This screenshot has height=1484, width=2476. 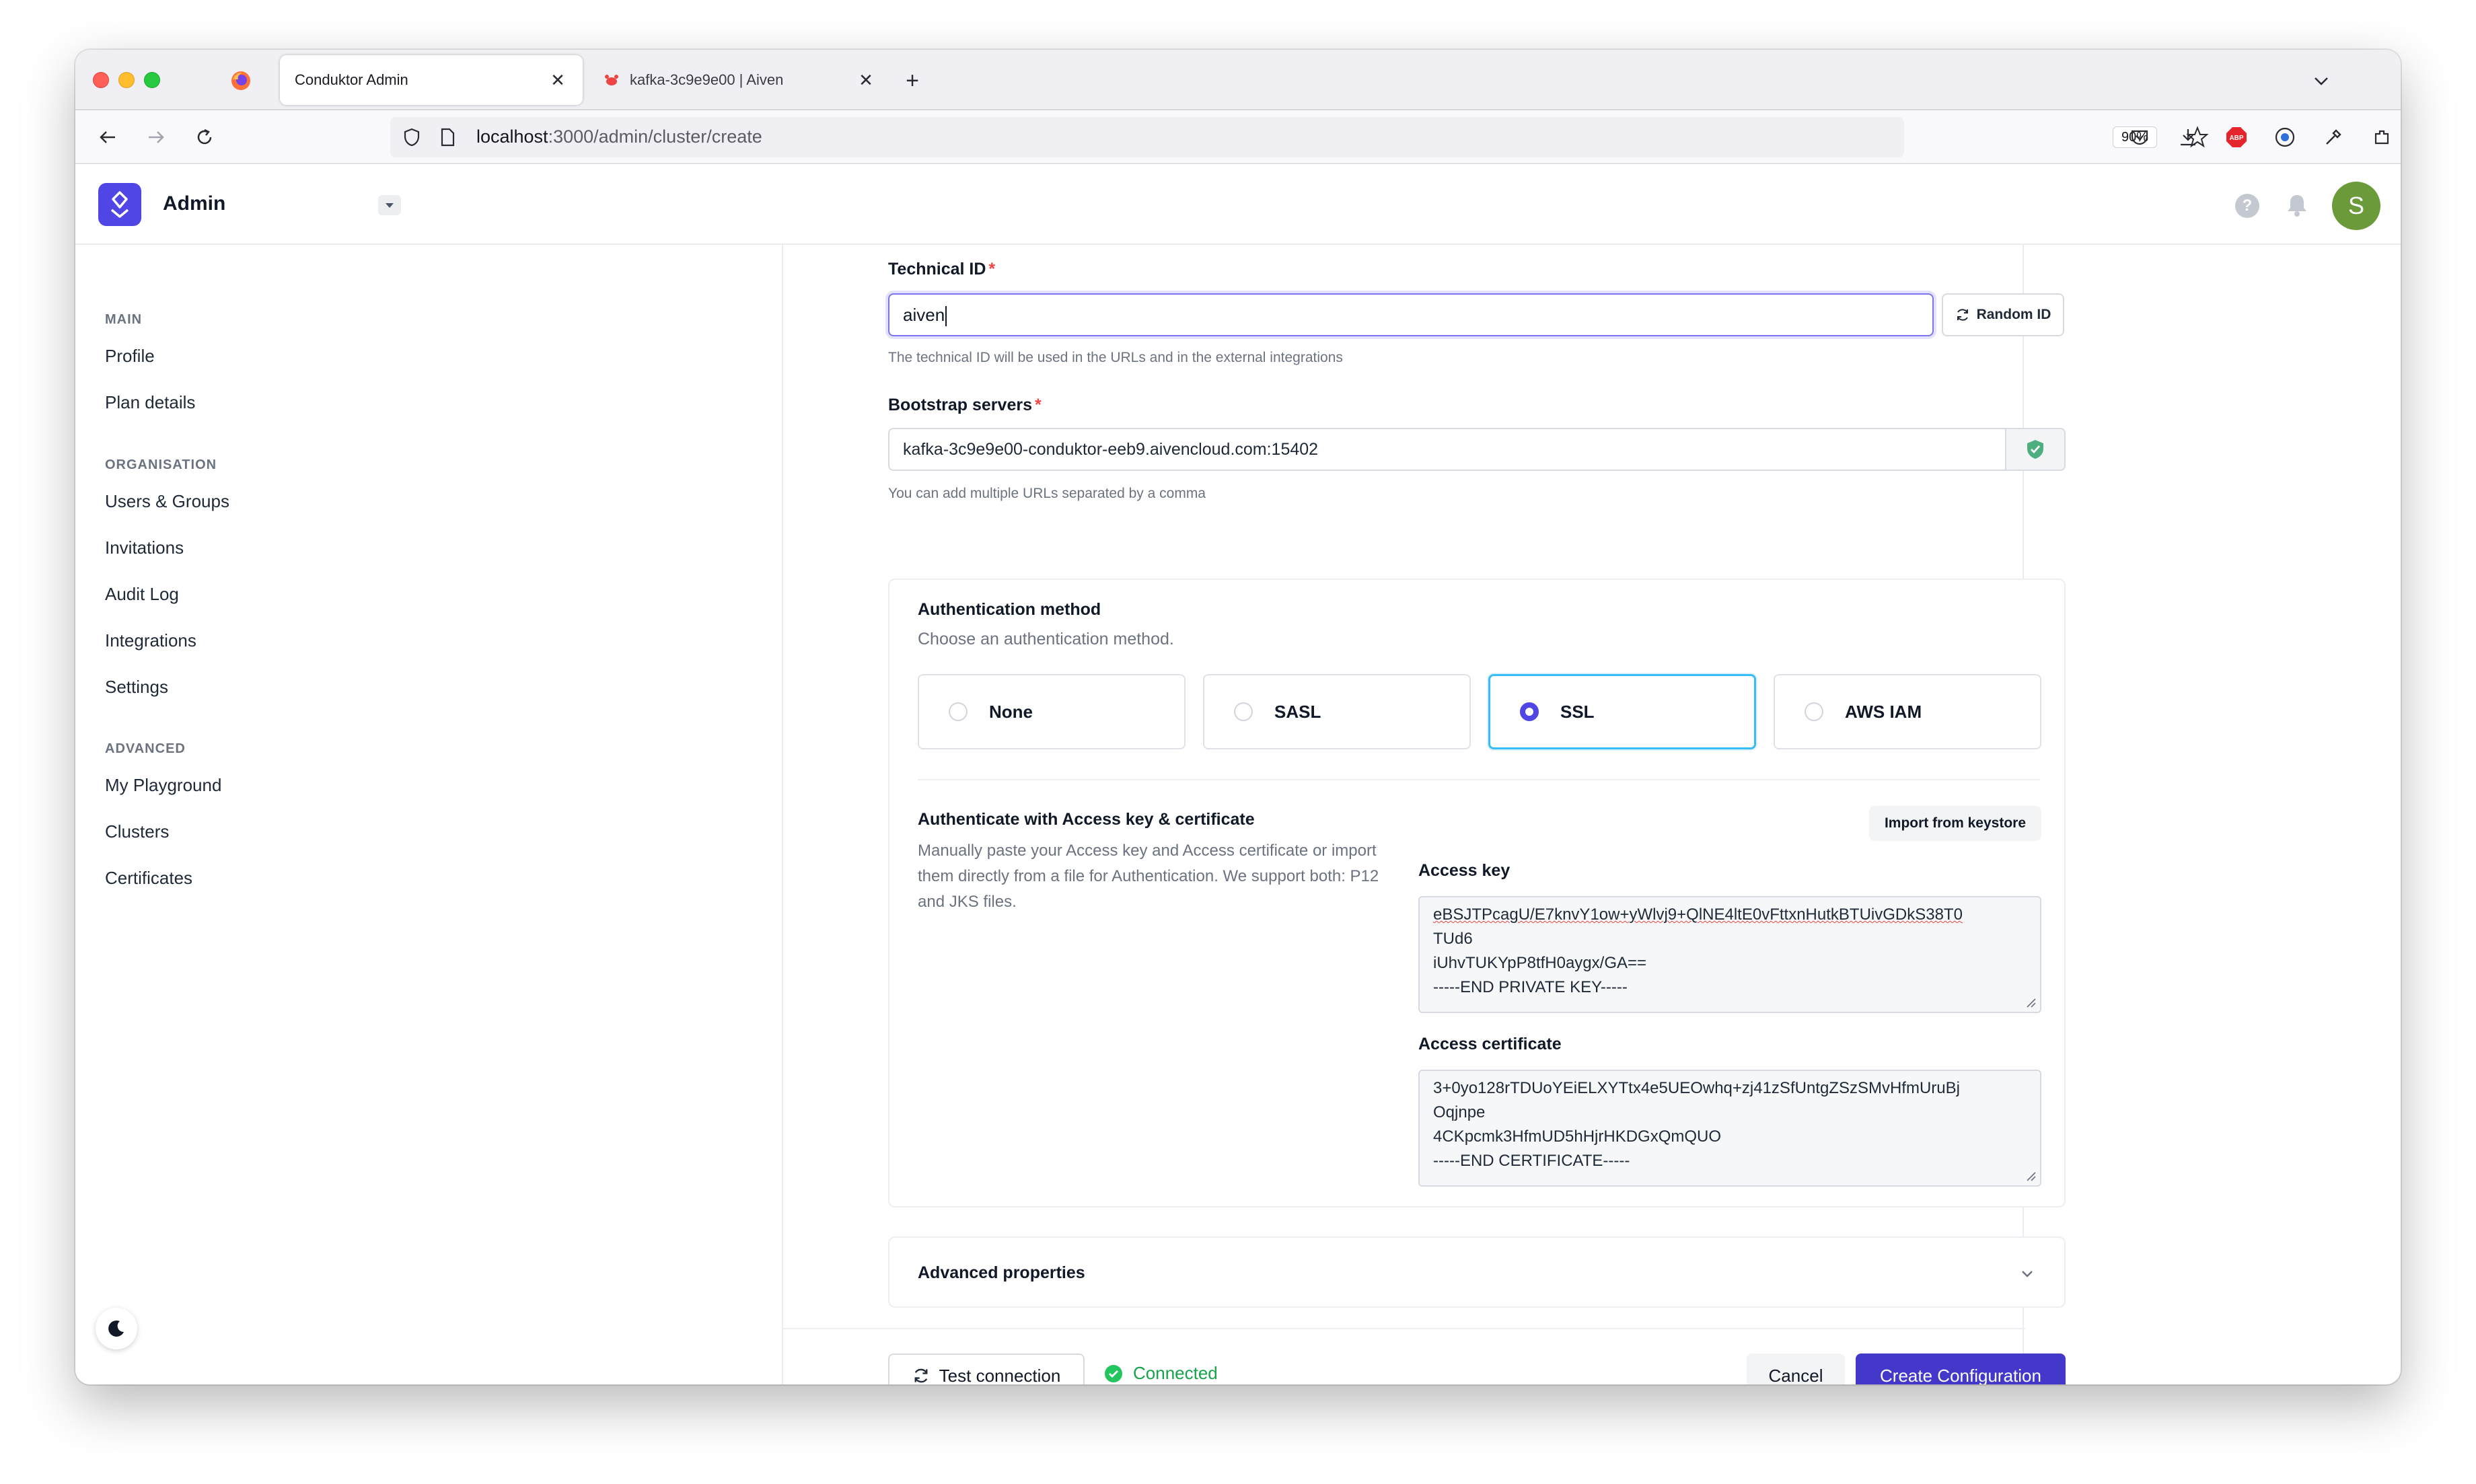 I want to click on tab-title: kafka-3c9e9e00 | Aiven, so click(x=707, y=79).